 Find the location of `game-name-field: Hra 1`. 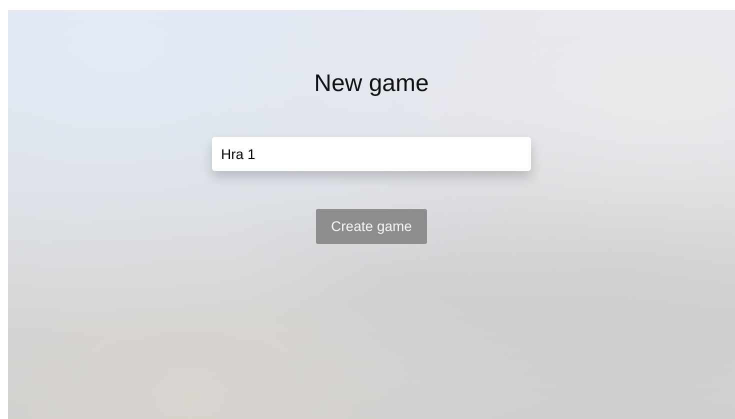

game-name-field: Hra 1 is located at coordinates (371, 153).